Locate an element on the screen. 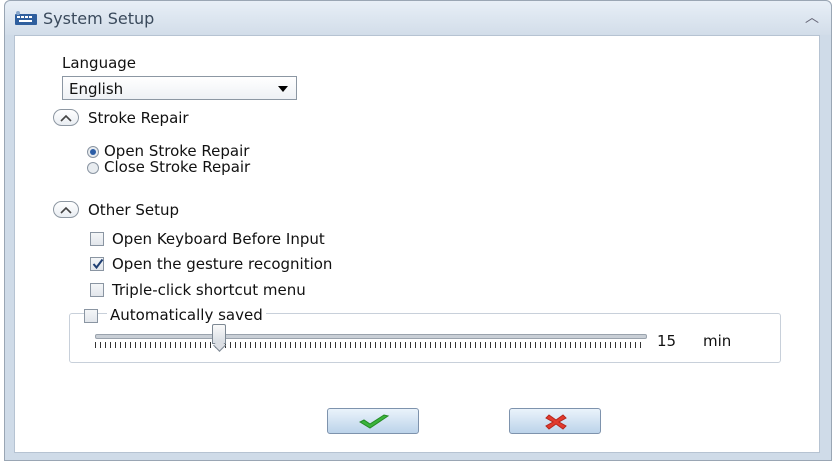 This screenshot has width=835, height=463. checkmark-icon is located at coordinates (98, 264).